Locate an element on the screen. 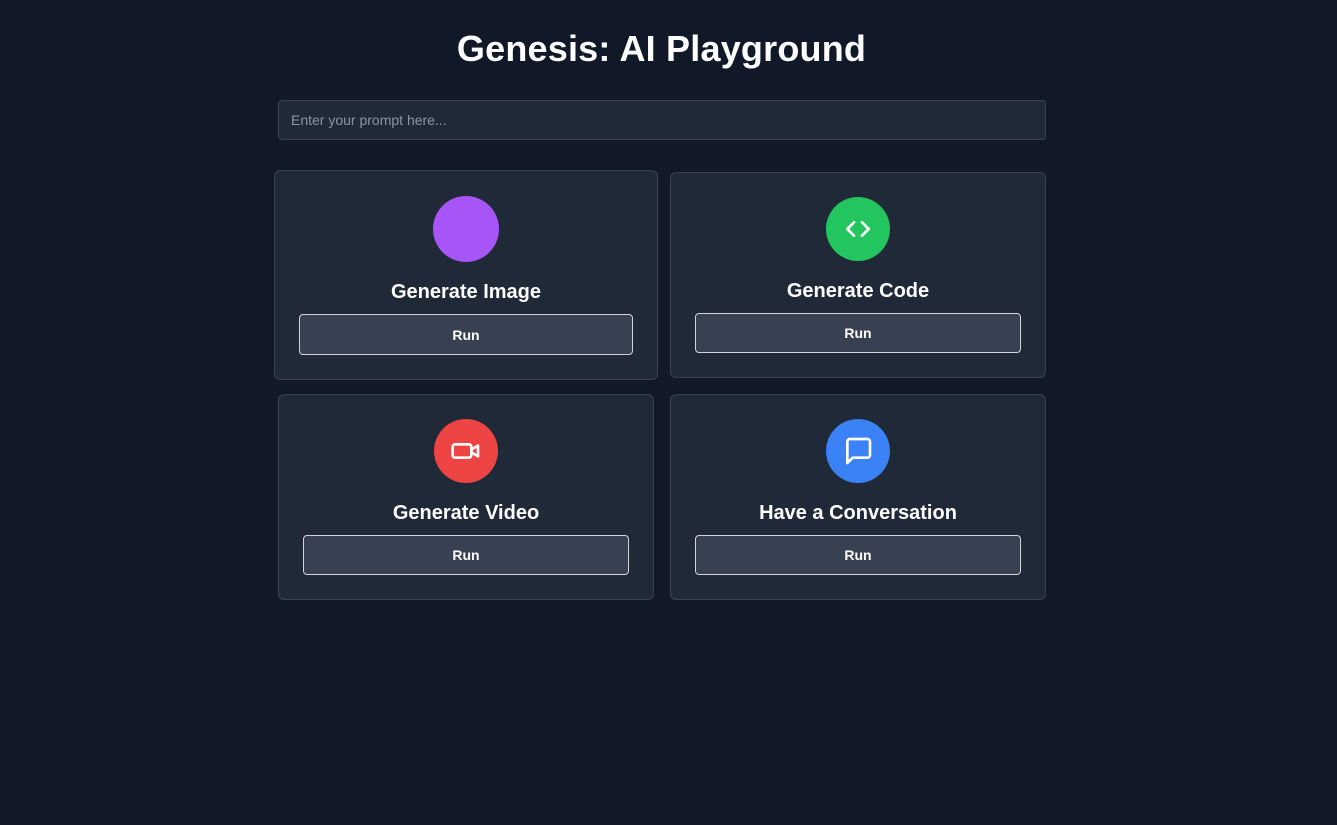 The width and height of the screenshot is (1337, 825). conversation-card: Have a Conversation Run is located at coordinates (858, 497).